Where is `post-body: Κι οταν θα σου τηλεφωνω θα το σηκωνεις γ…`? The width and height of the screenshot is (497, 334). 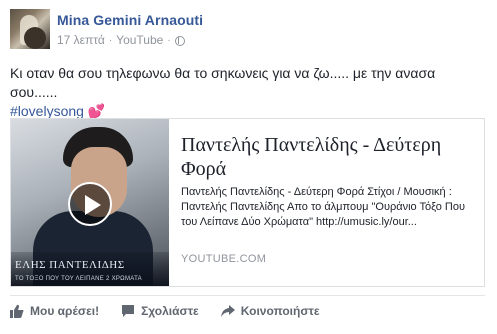
post-body: Κι οταν θα σου τηλεφωνω θα το σηκωνεις γ… is located at coordinates (223, 82).